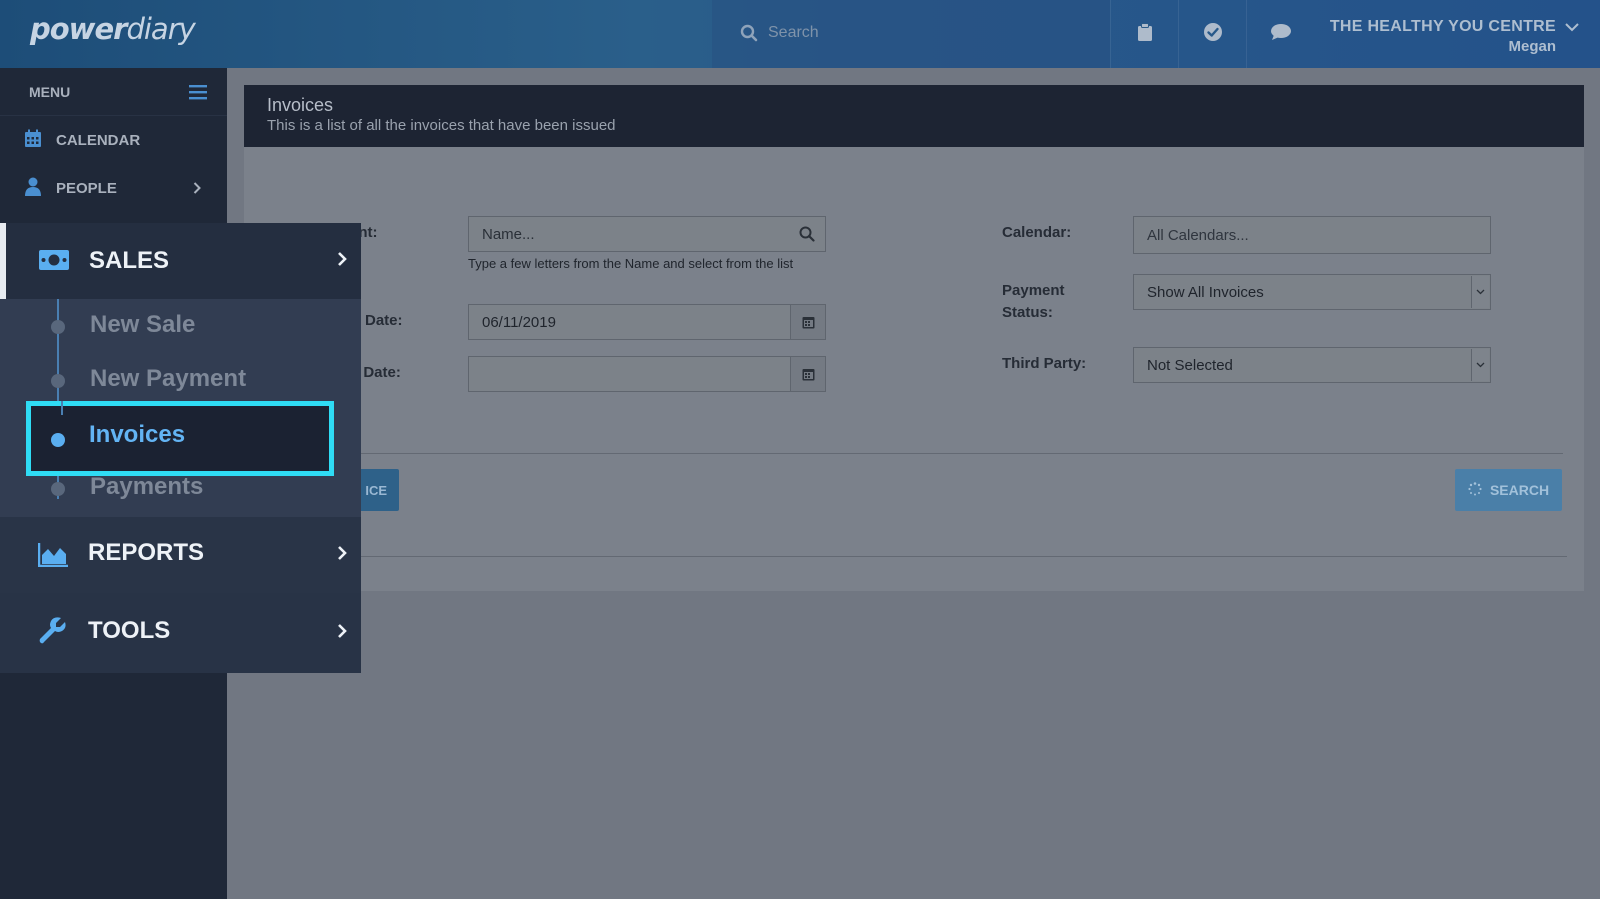  Describe the element at coordinates (146, 552) in the screenshot. I see `menu-item-label: REPORTS` at that location.